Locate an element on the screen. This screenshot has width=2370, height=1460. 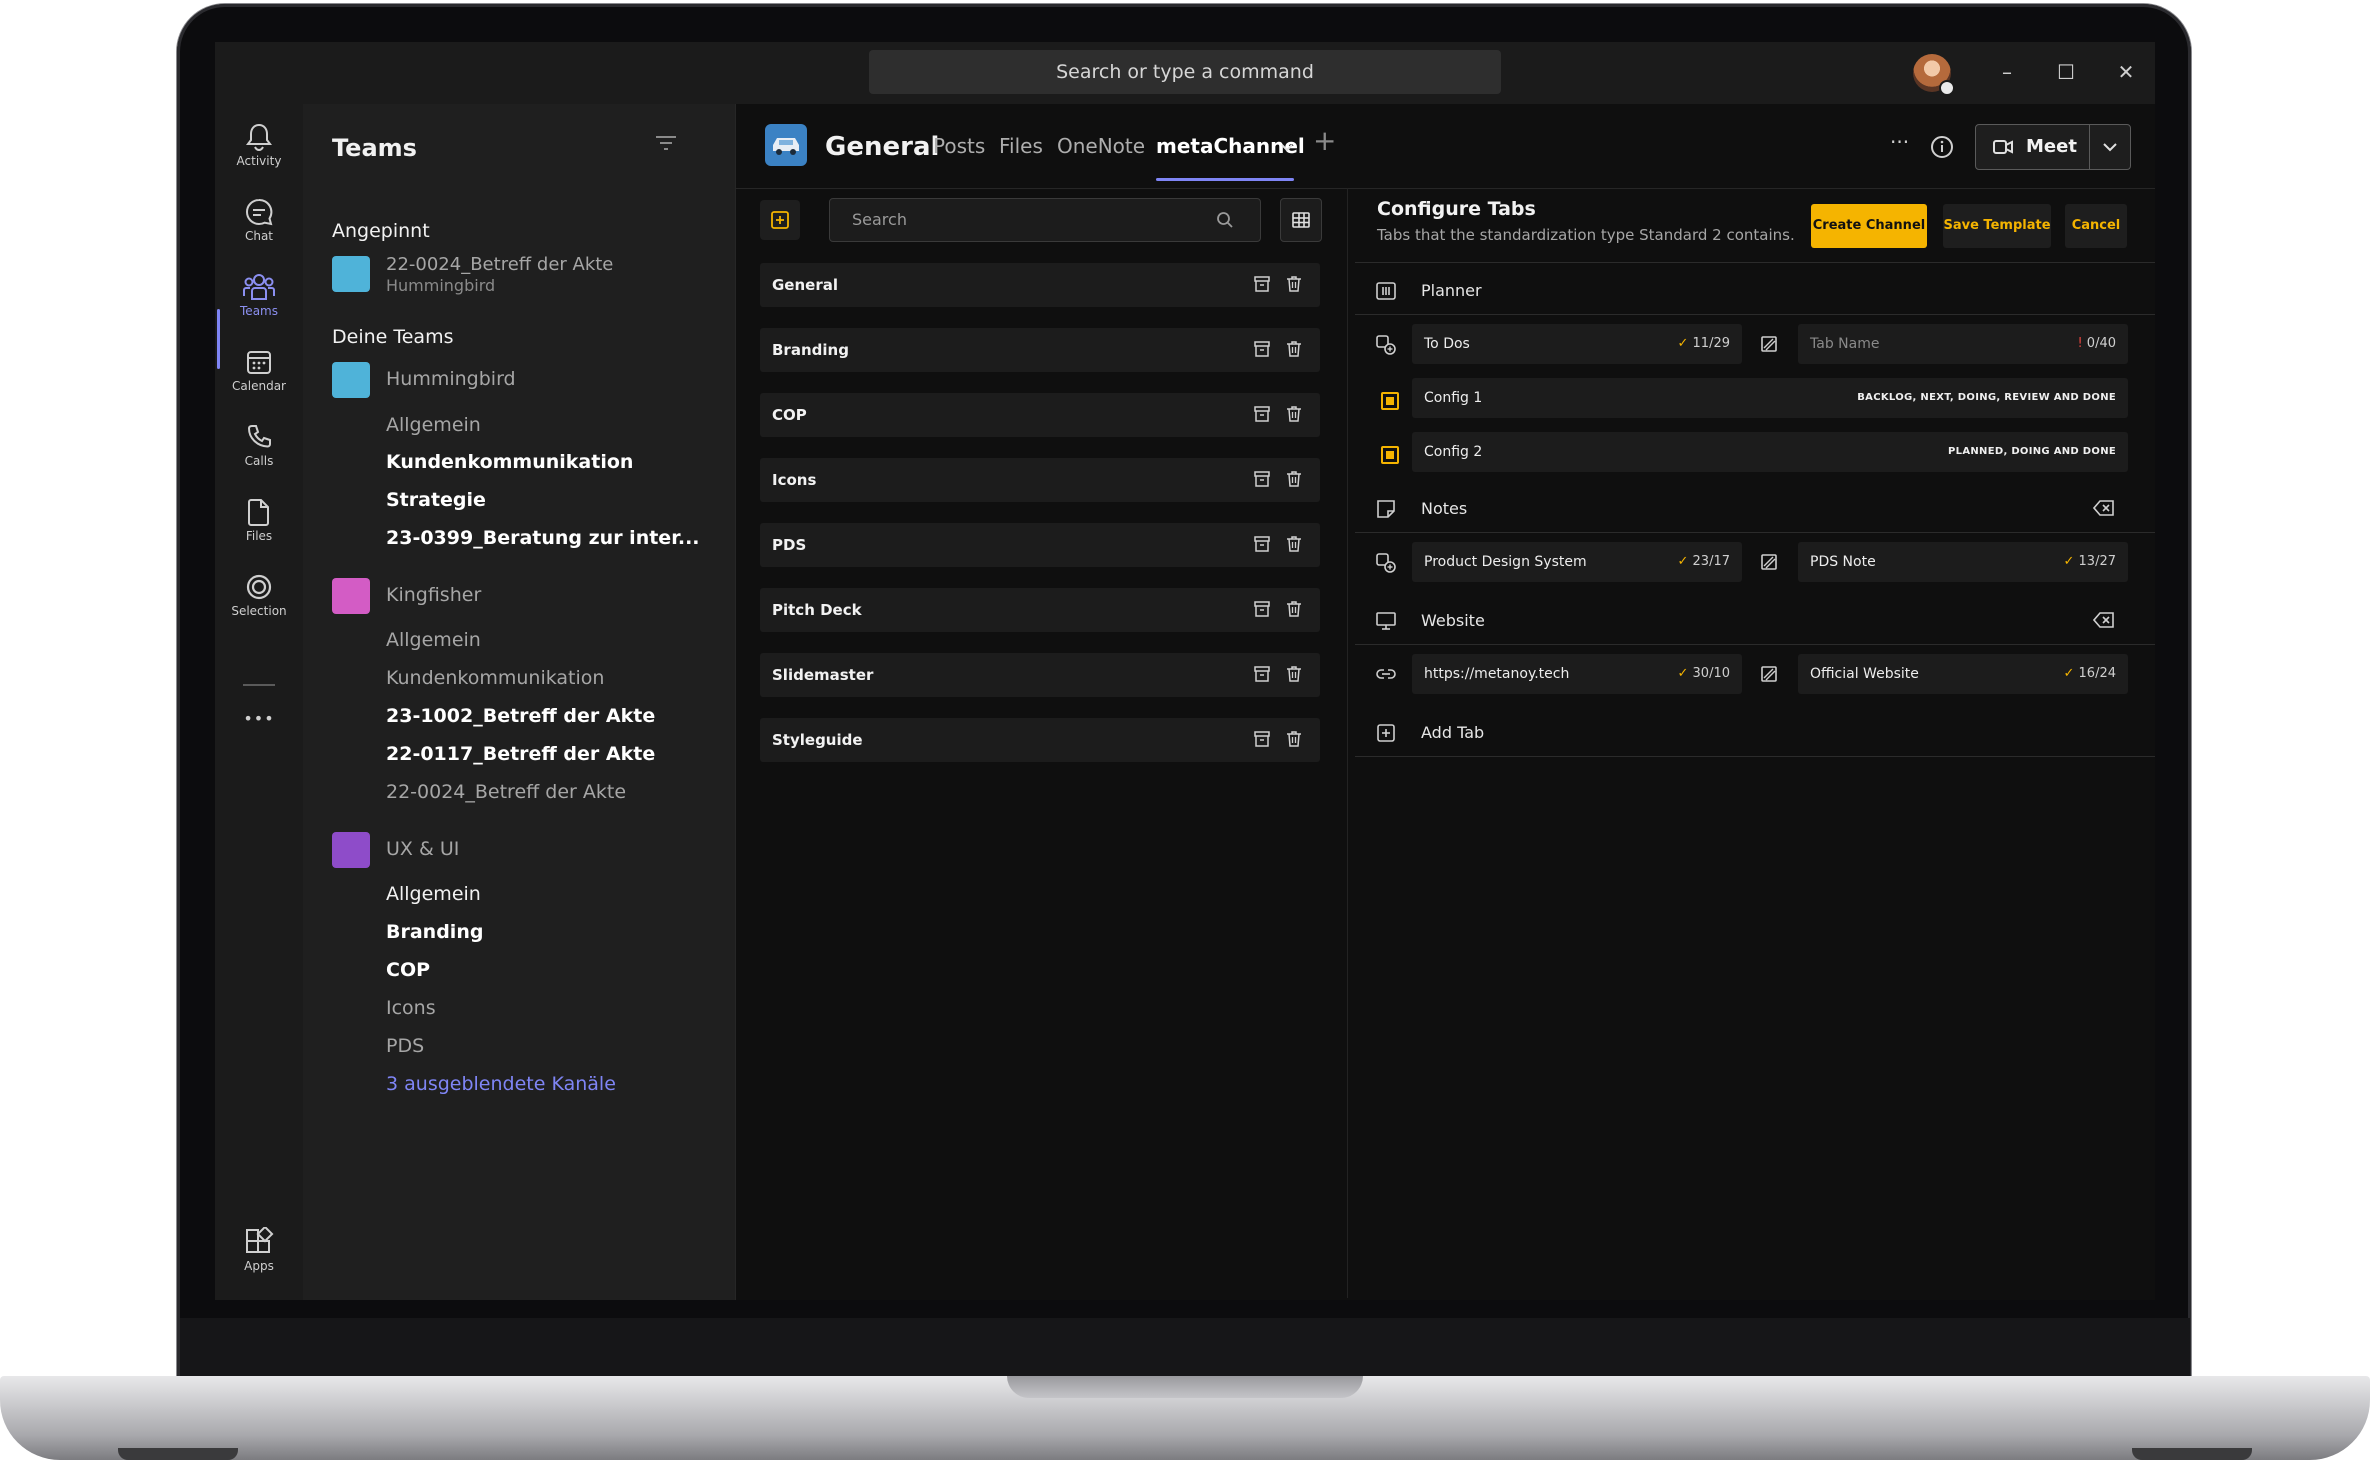
channel-item: 22-0024_Betreff der Akte is located at coordinates (506, 792).